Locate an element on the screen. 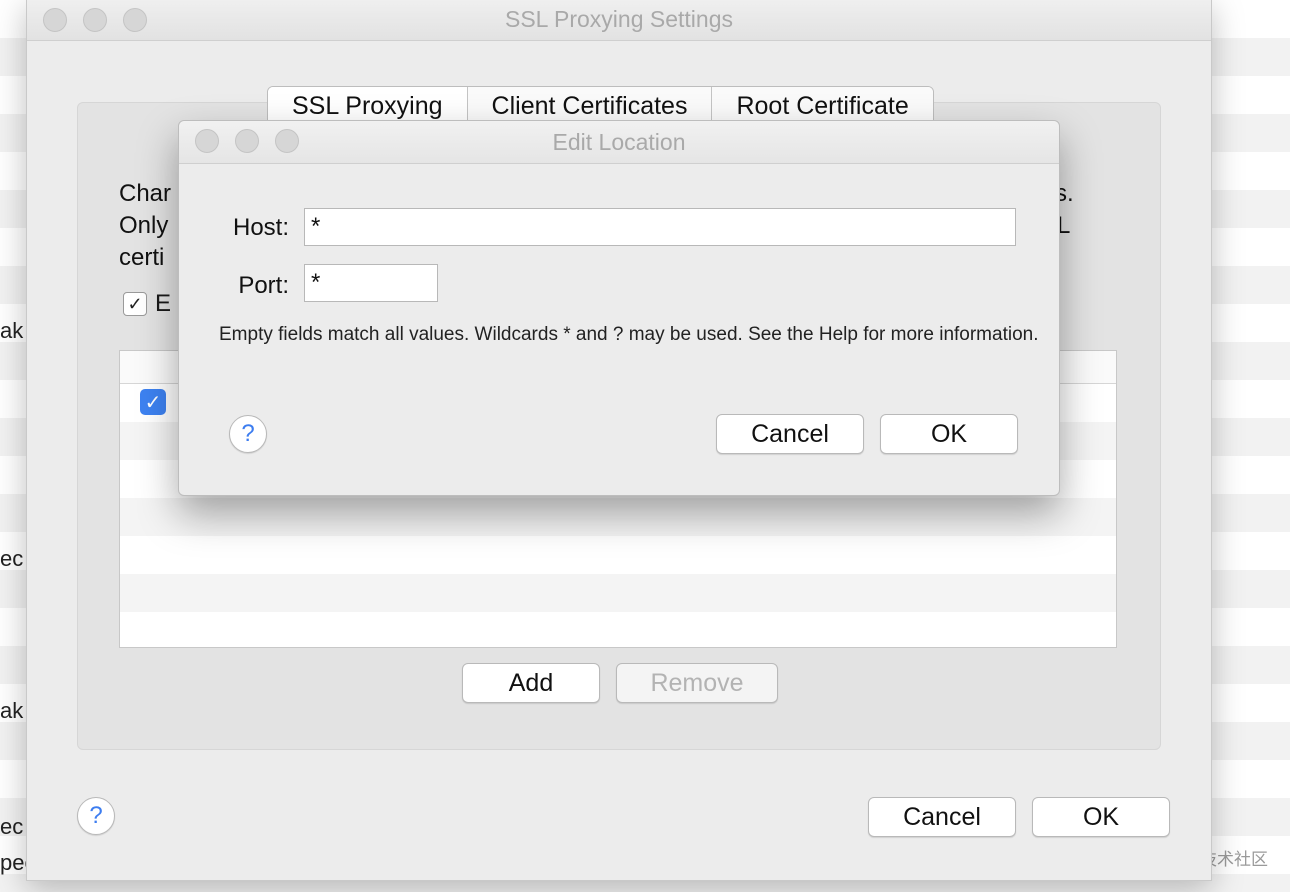 The image size is (1290, 892). cancel-button: Cancel is located at coordinates (942, 817).